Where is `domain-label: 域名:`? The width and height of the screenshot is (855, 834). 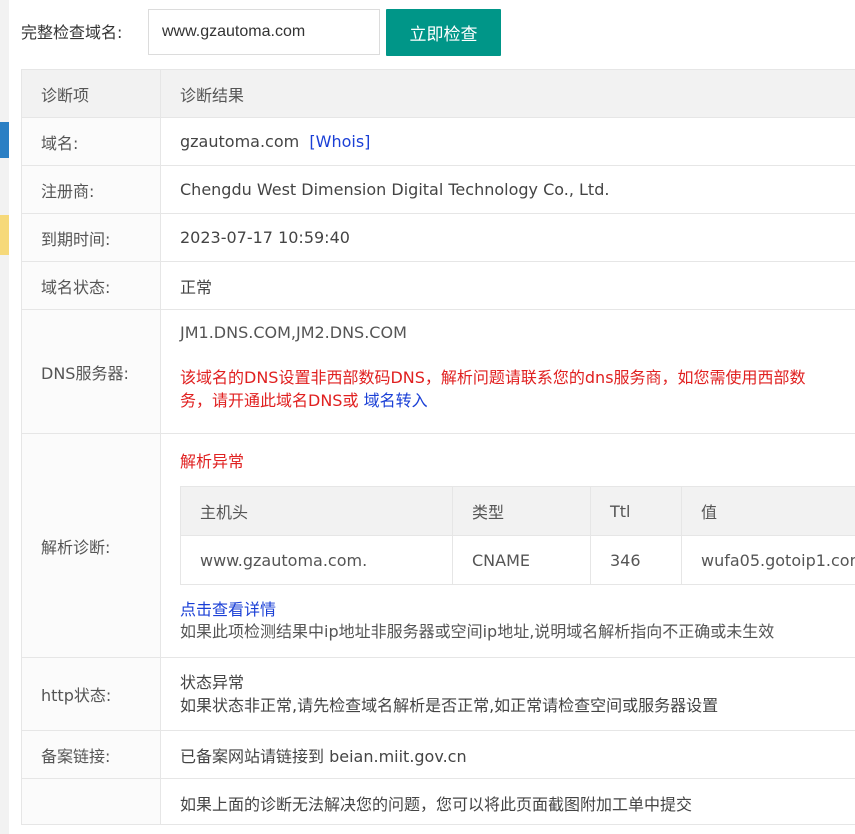
domain-label: 域名: is located at coordinates (91, 141).